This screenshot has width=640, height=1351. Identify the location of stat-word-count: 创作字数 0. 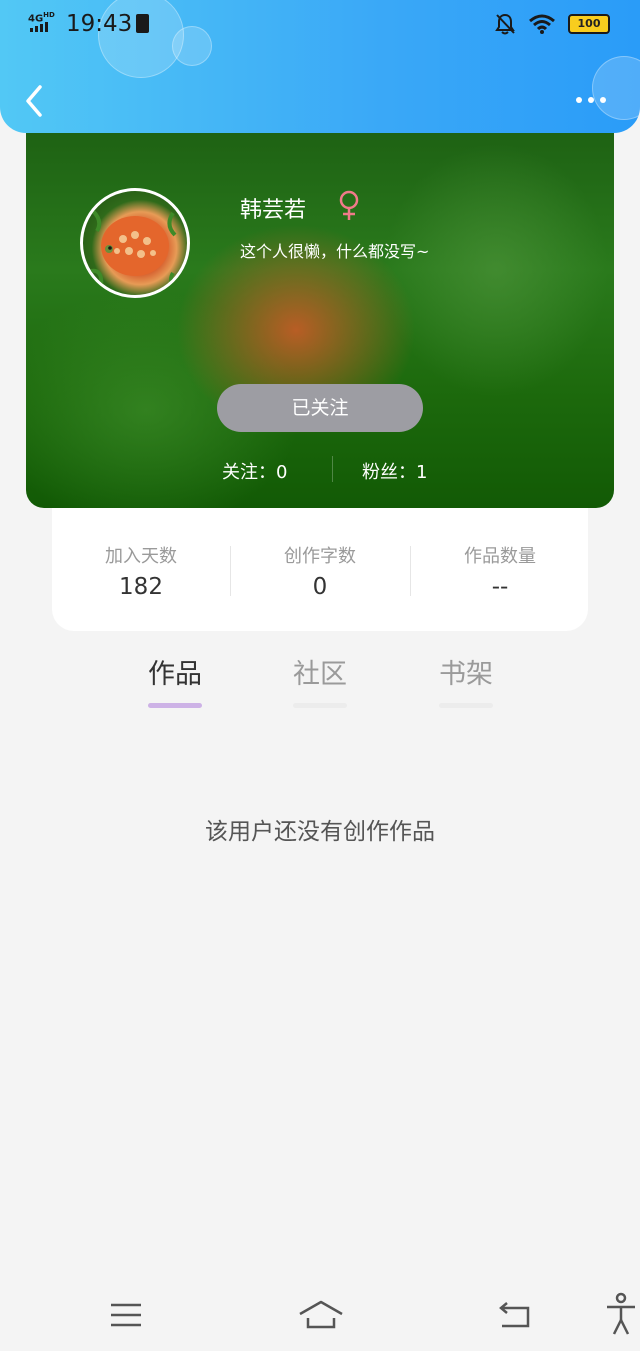
(320, 571).